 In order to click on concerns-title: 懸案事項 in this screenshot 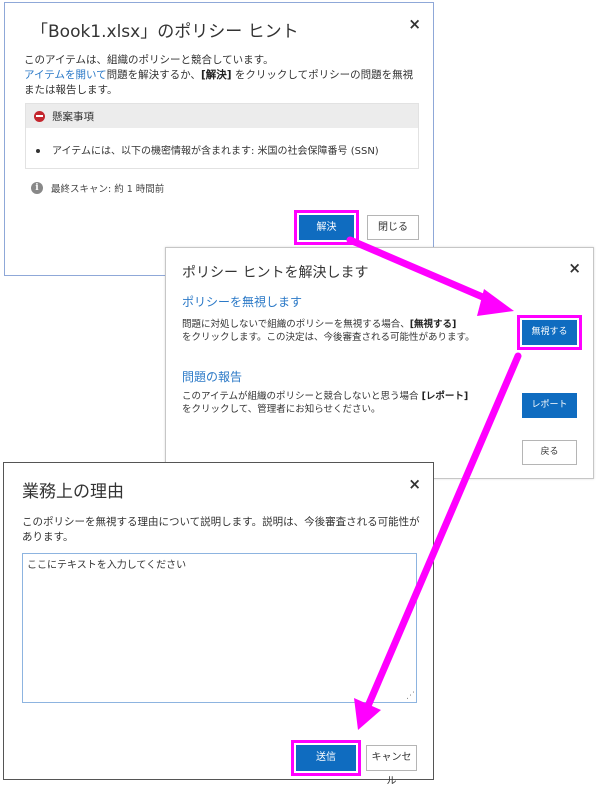, I will do `click(73, 116)`.